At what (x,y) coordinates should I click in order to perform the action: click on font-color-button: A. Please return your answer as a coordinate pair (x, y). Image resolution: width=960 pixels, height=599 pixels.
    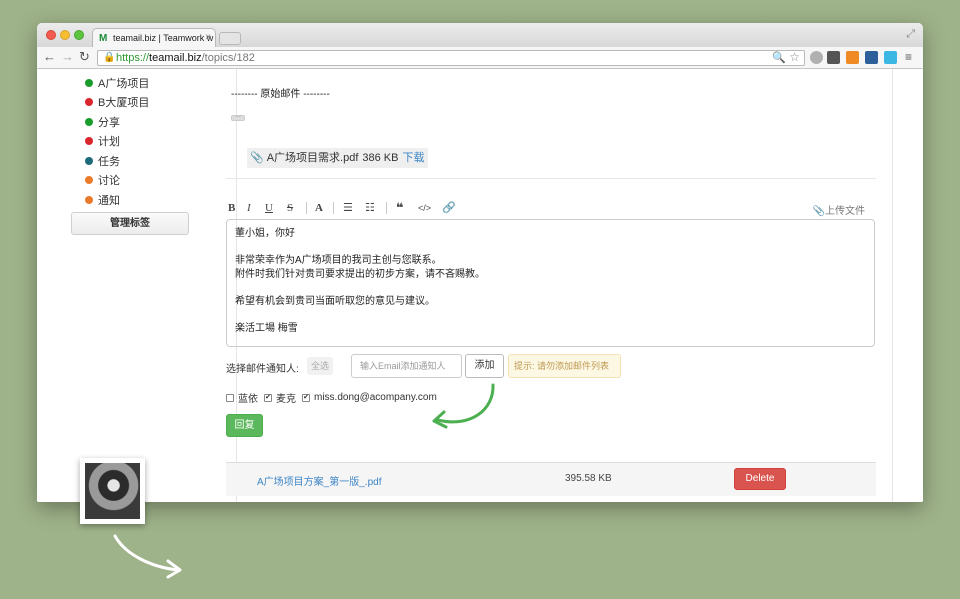
    Looking at the image, I should click on (319, 208).